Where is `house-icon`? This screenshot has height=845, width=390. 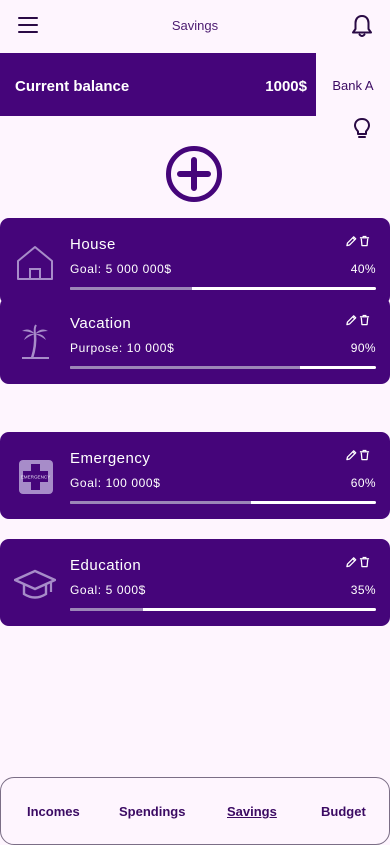
house-icon is located at coordinates (35, 263).